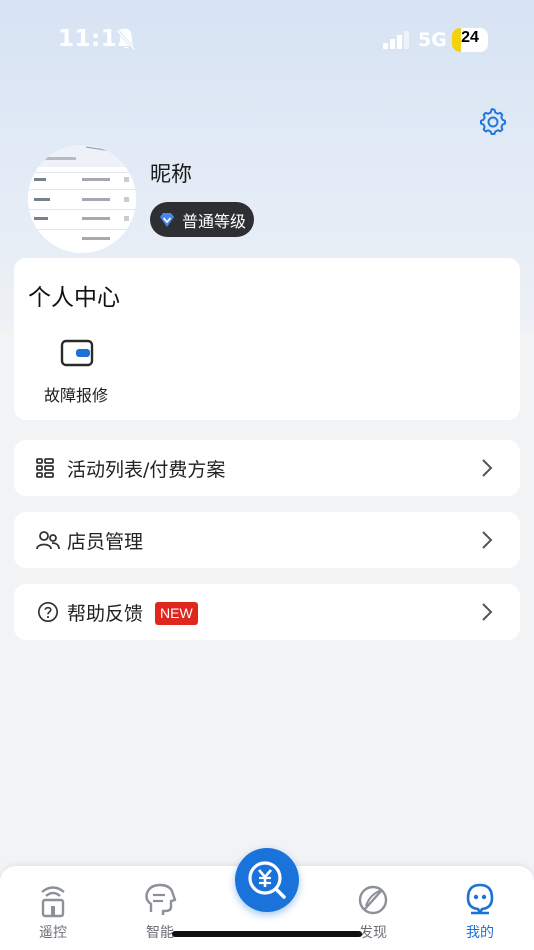 The image size is (534, 950). Describe the element at coordinates (45, 468) in the screenshot. I see `list-icon` at that location.